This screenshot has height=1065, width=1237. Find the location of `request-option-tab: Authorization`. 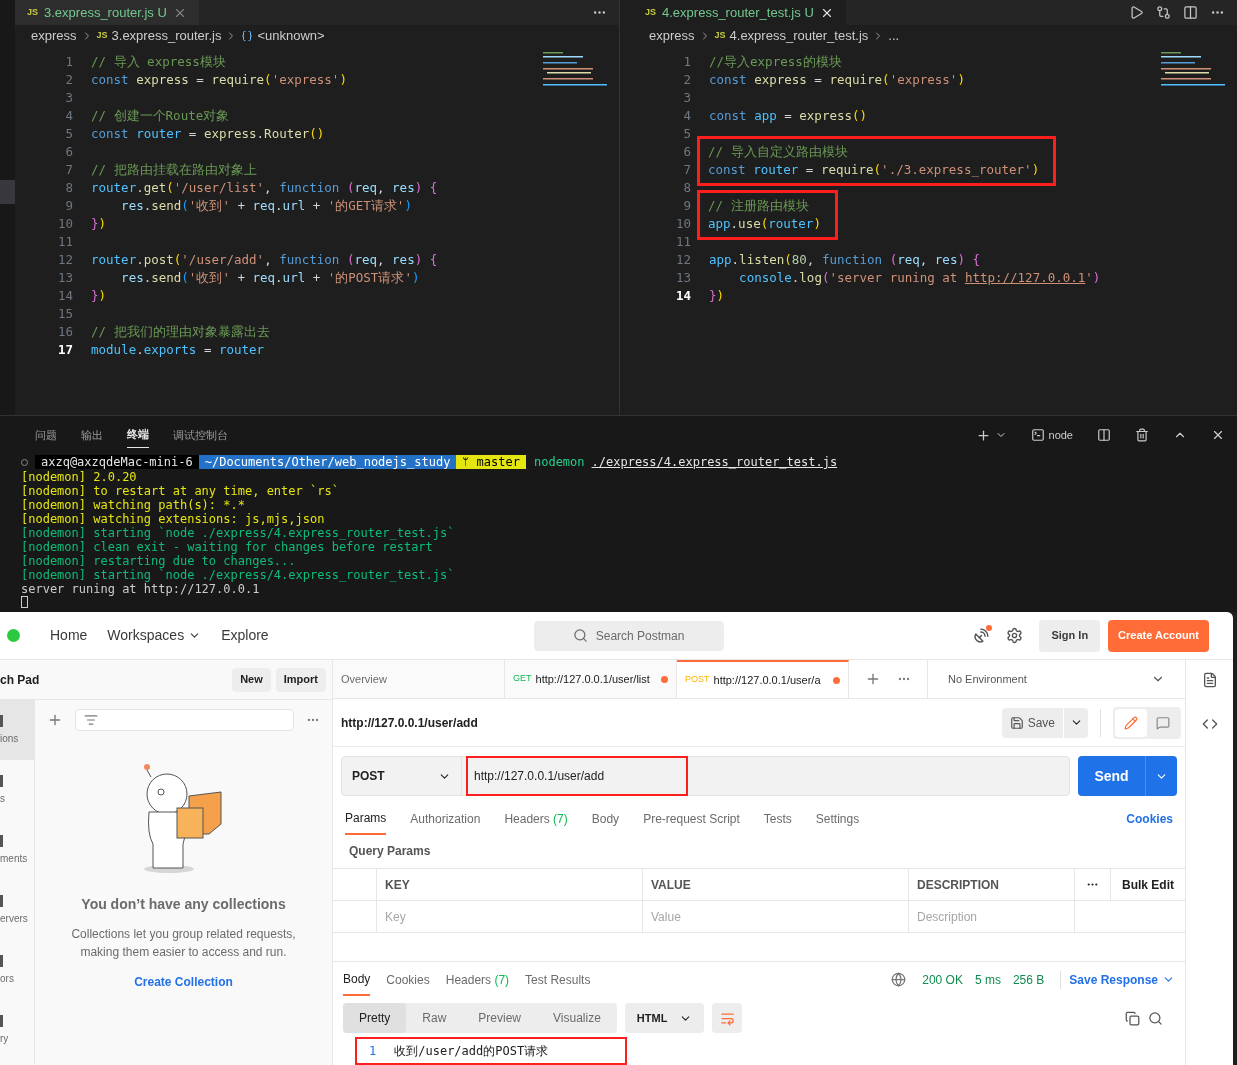

request-option-tab: Authorization is located at coordinates (445, 819).